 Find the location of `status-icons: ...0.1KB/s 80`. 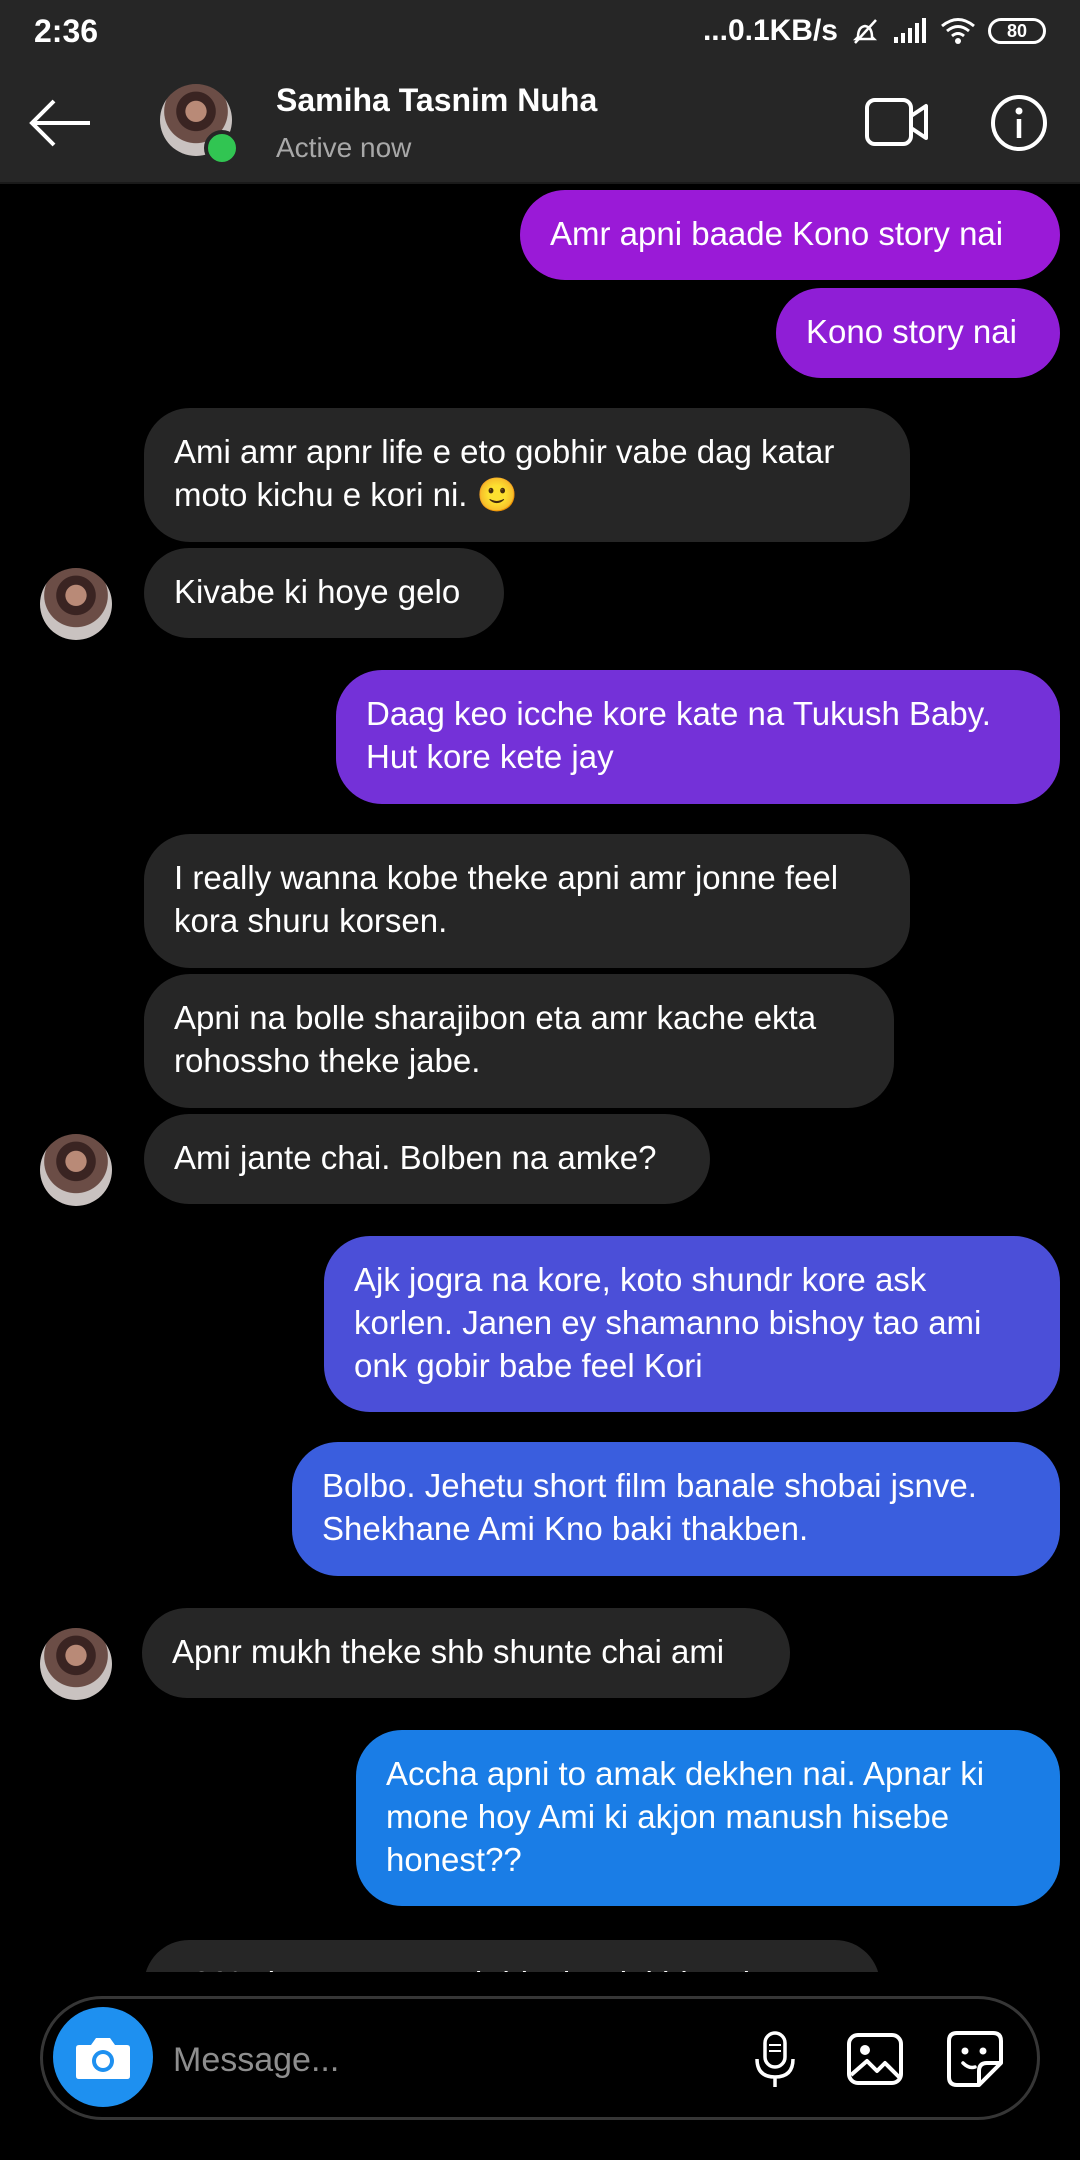

status-icons: ...0.1KB/s 80 is located at coordinates (874, 31).